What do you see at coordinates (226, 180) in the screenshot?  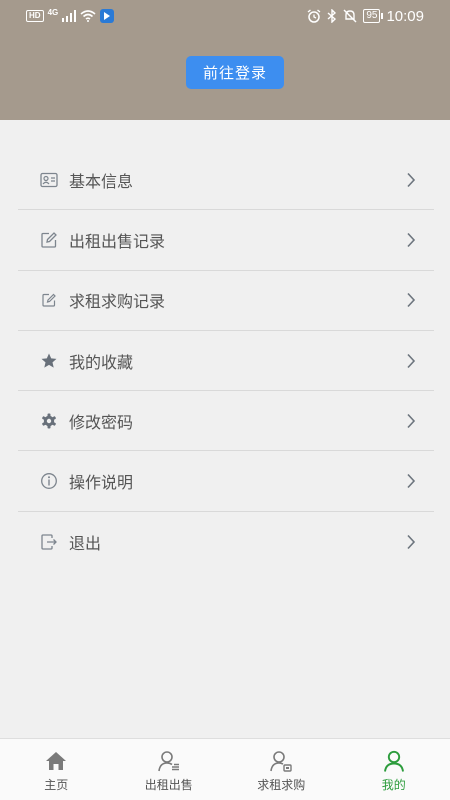 I see `menu-item-basic-info: 基本信息` at bounding box center [226, 180].